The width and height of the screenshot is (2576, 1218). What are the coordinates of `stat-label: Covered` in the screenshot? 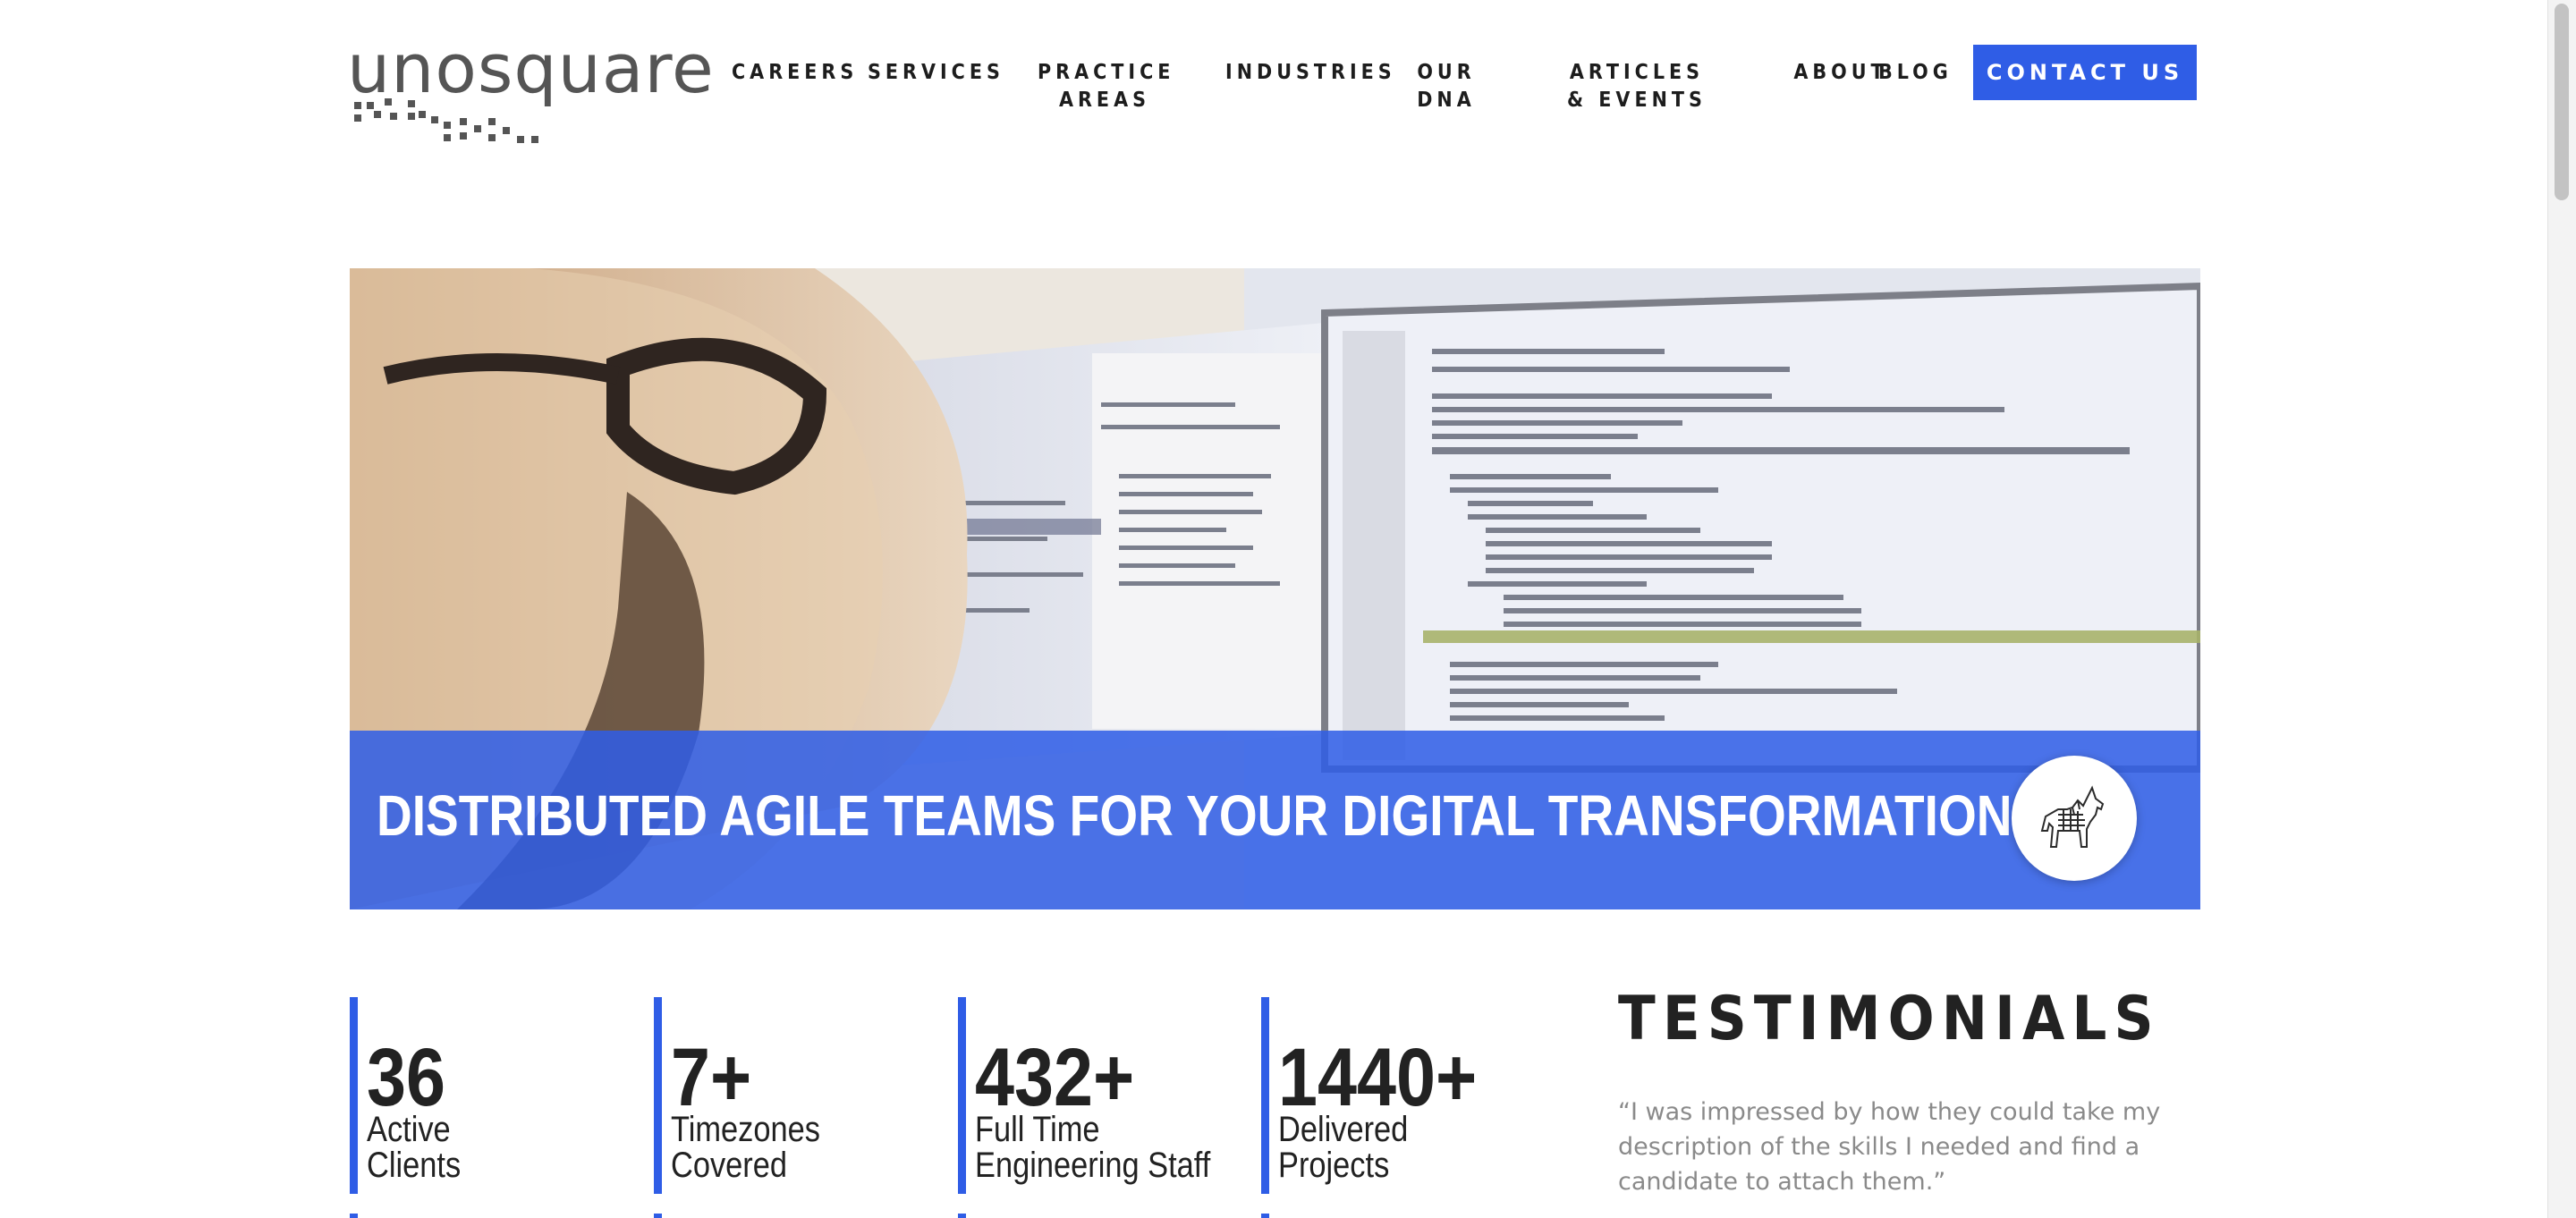 It's located at (729, 1165).